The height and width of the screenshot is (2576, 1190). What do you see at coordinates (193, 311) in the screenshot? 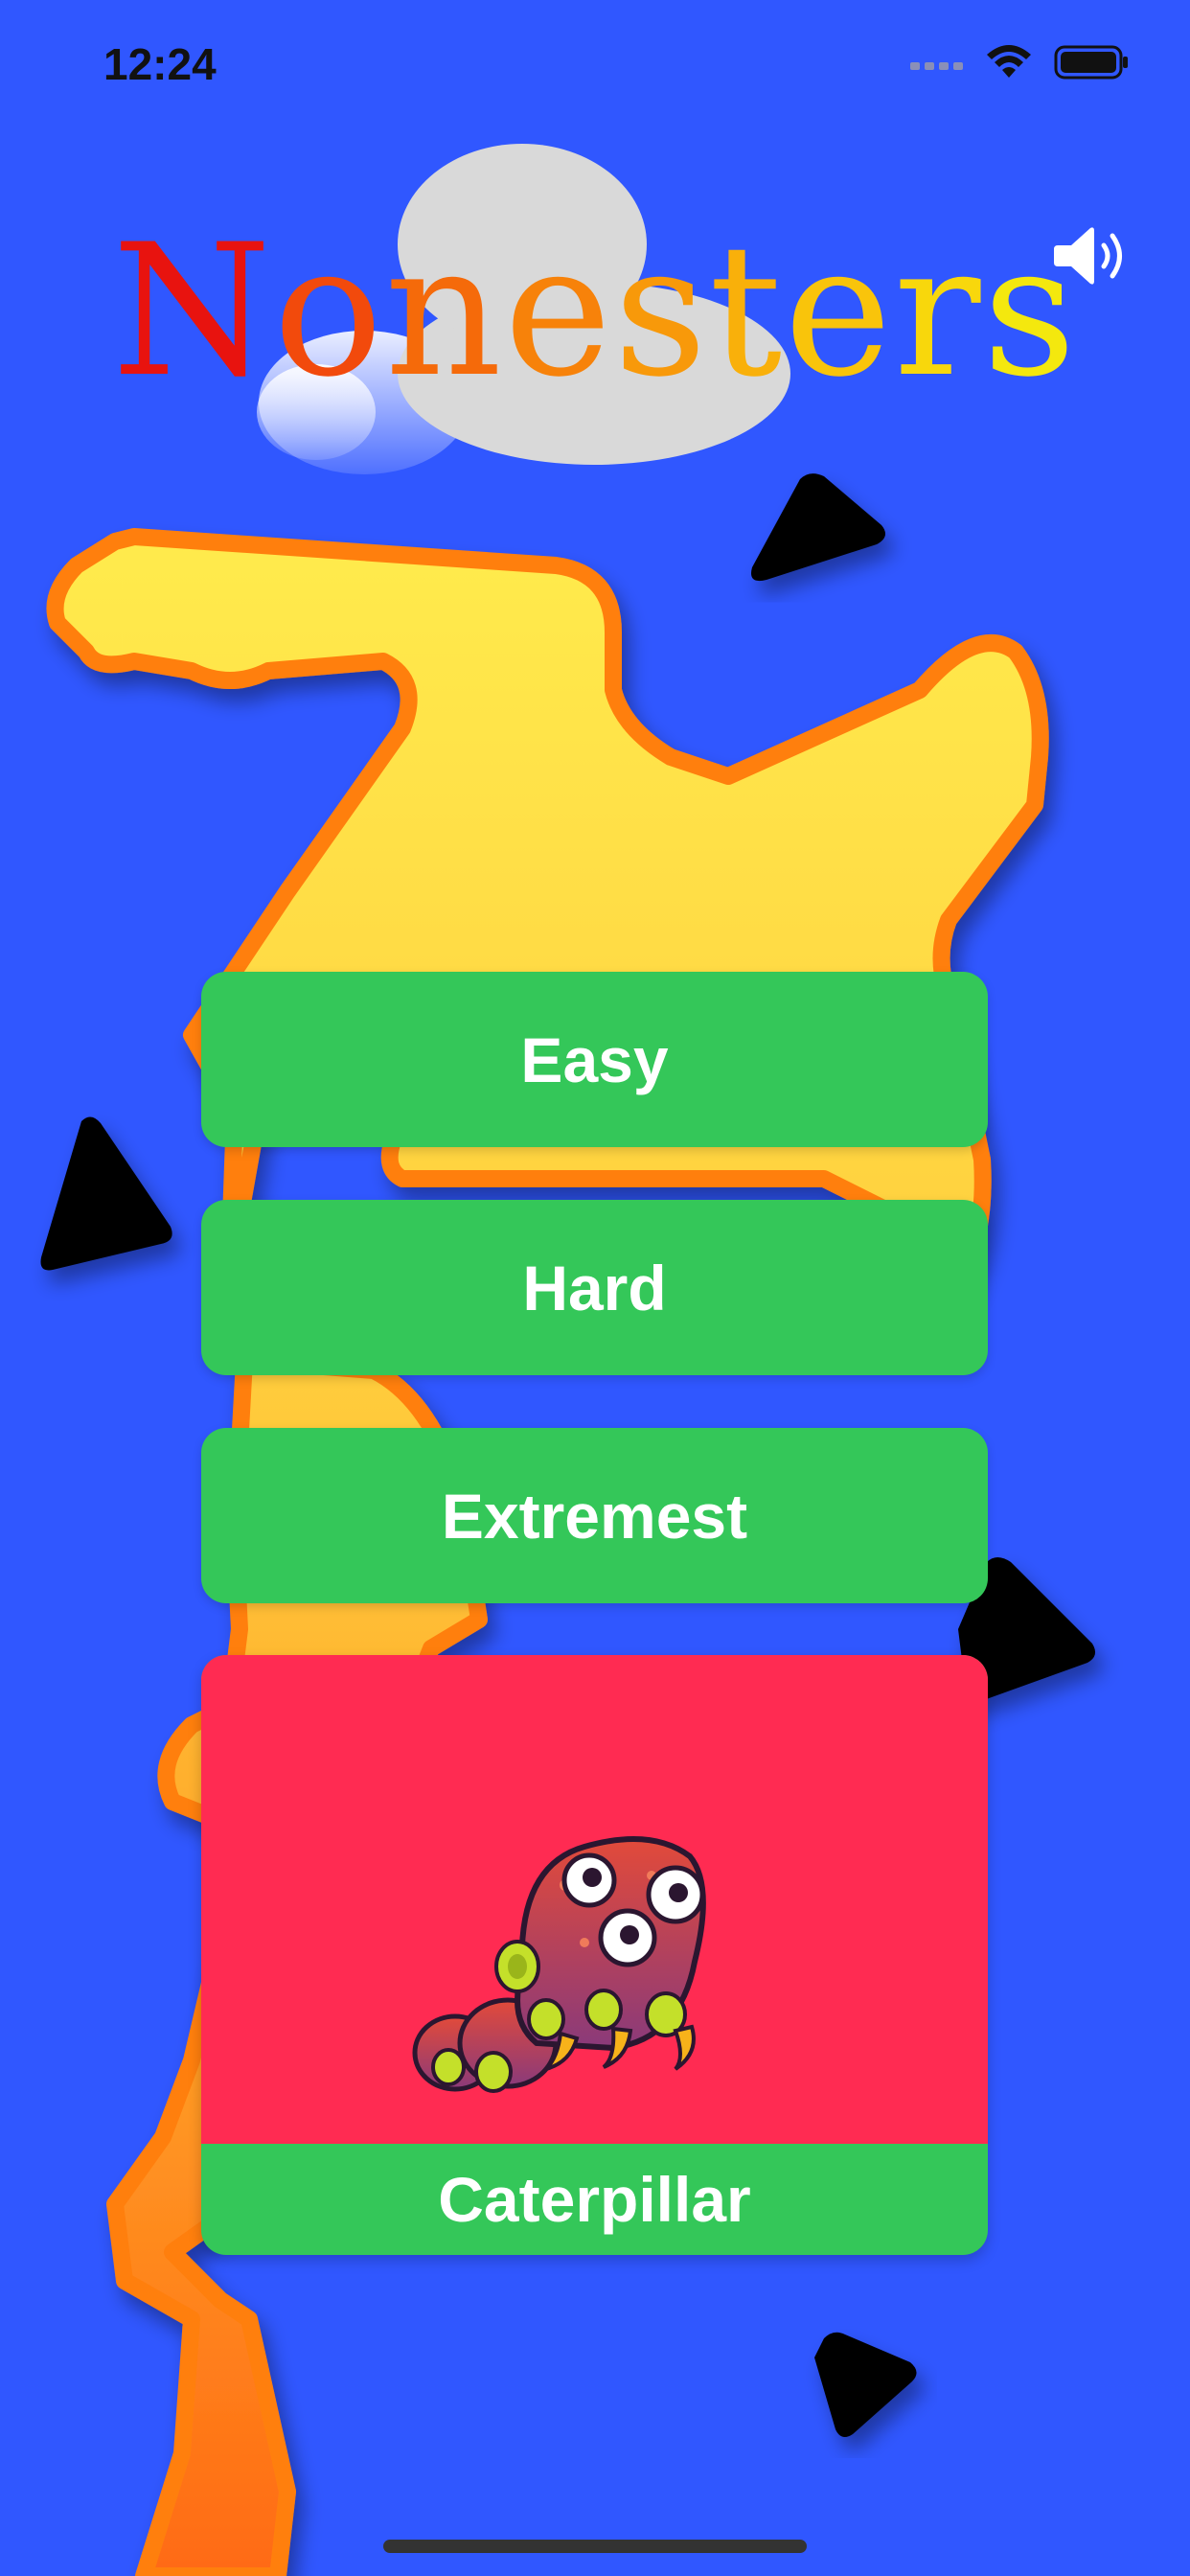
I see `title-letter: N` at bounding box center [193, 311].